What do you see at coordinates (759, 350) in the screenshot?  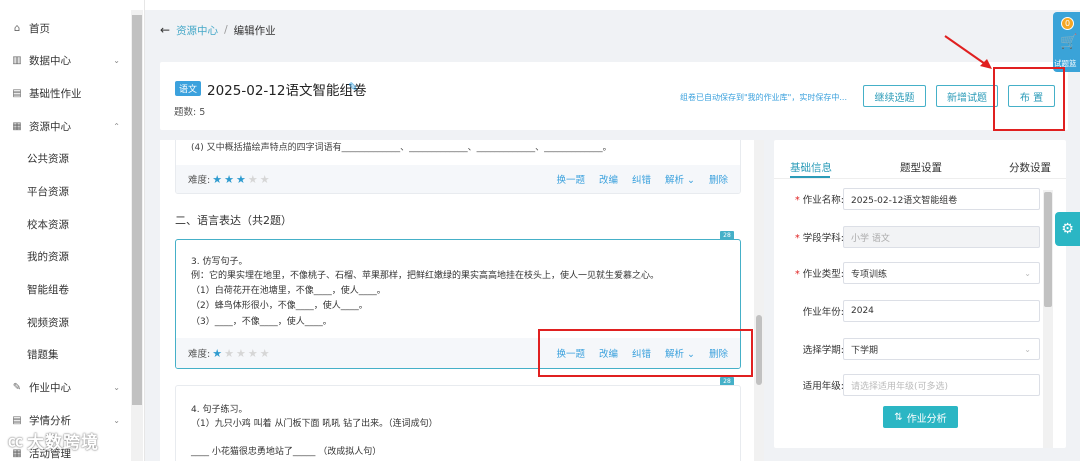 I see `question-list-scrollbar-thumb` at bounding box center [759, 350].